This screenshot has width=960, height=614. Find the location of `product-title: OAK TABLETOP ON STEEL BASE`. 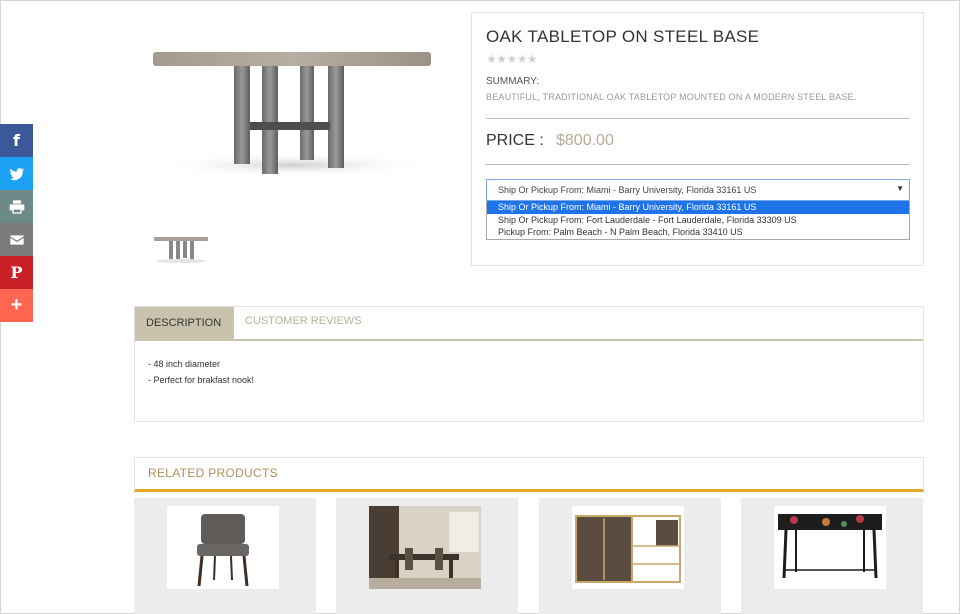

product-title: OAK TABLETOP ON STEEL BASE is located at coordinates (623, 36).